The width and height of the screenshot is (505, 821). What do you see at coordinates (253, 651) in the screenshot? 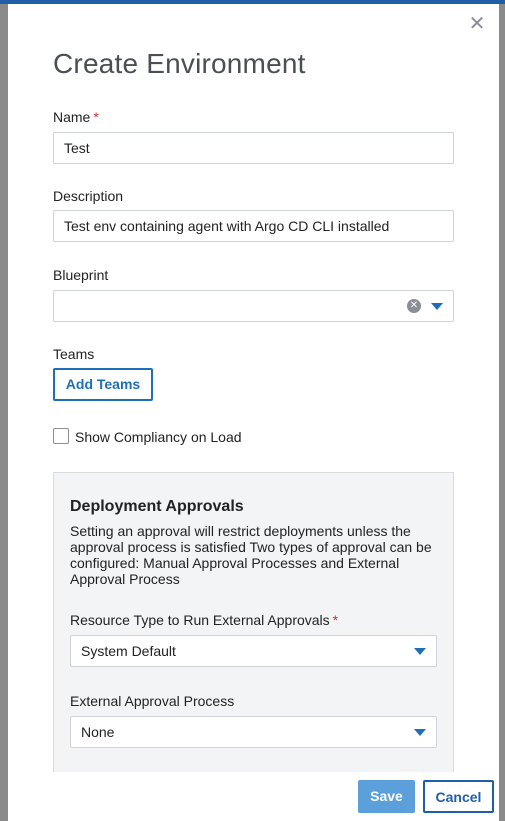
I see `resource-type-select: System Default` at bounding box center [253, 651].